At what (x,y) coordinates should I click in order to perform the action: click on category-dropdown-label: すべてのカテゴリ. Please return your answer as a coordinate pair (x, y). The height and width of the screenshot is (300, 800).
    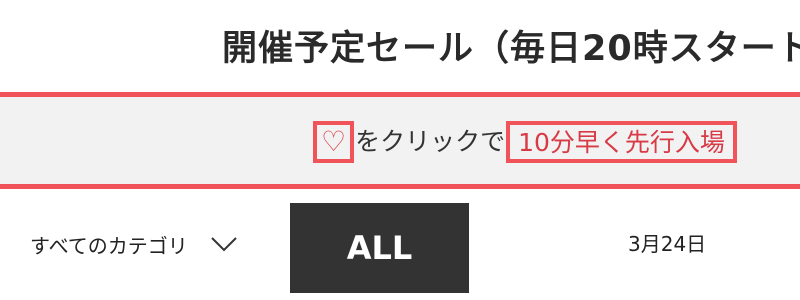
    Looking at the image, I should click on (109, 245).